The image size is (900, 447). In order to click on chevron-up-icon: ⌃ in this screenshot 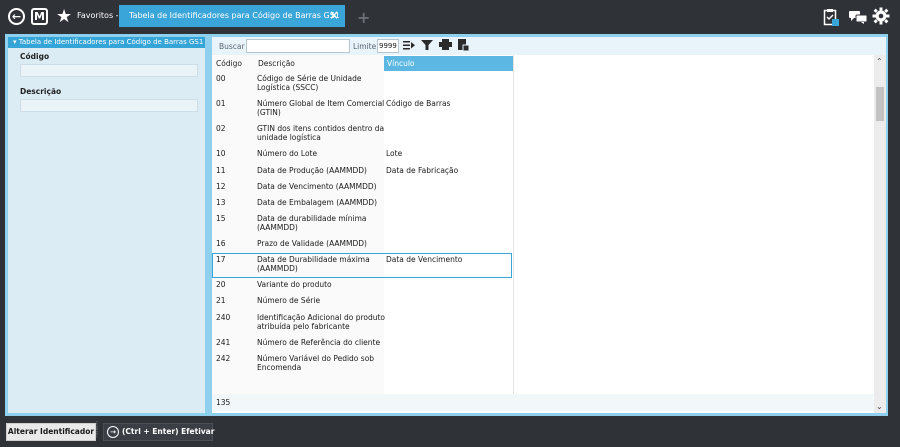, I will do `click(879, 61)`.